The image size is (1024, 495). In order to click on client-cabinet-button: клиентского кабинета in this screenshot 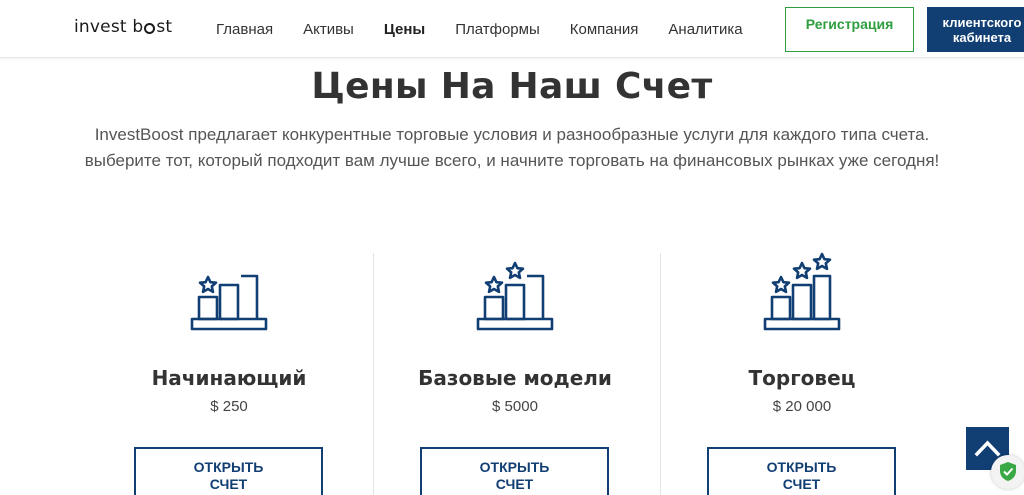, I will do `click(975, 29)`.